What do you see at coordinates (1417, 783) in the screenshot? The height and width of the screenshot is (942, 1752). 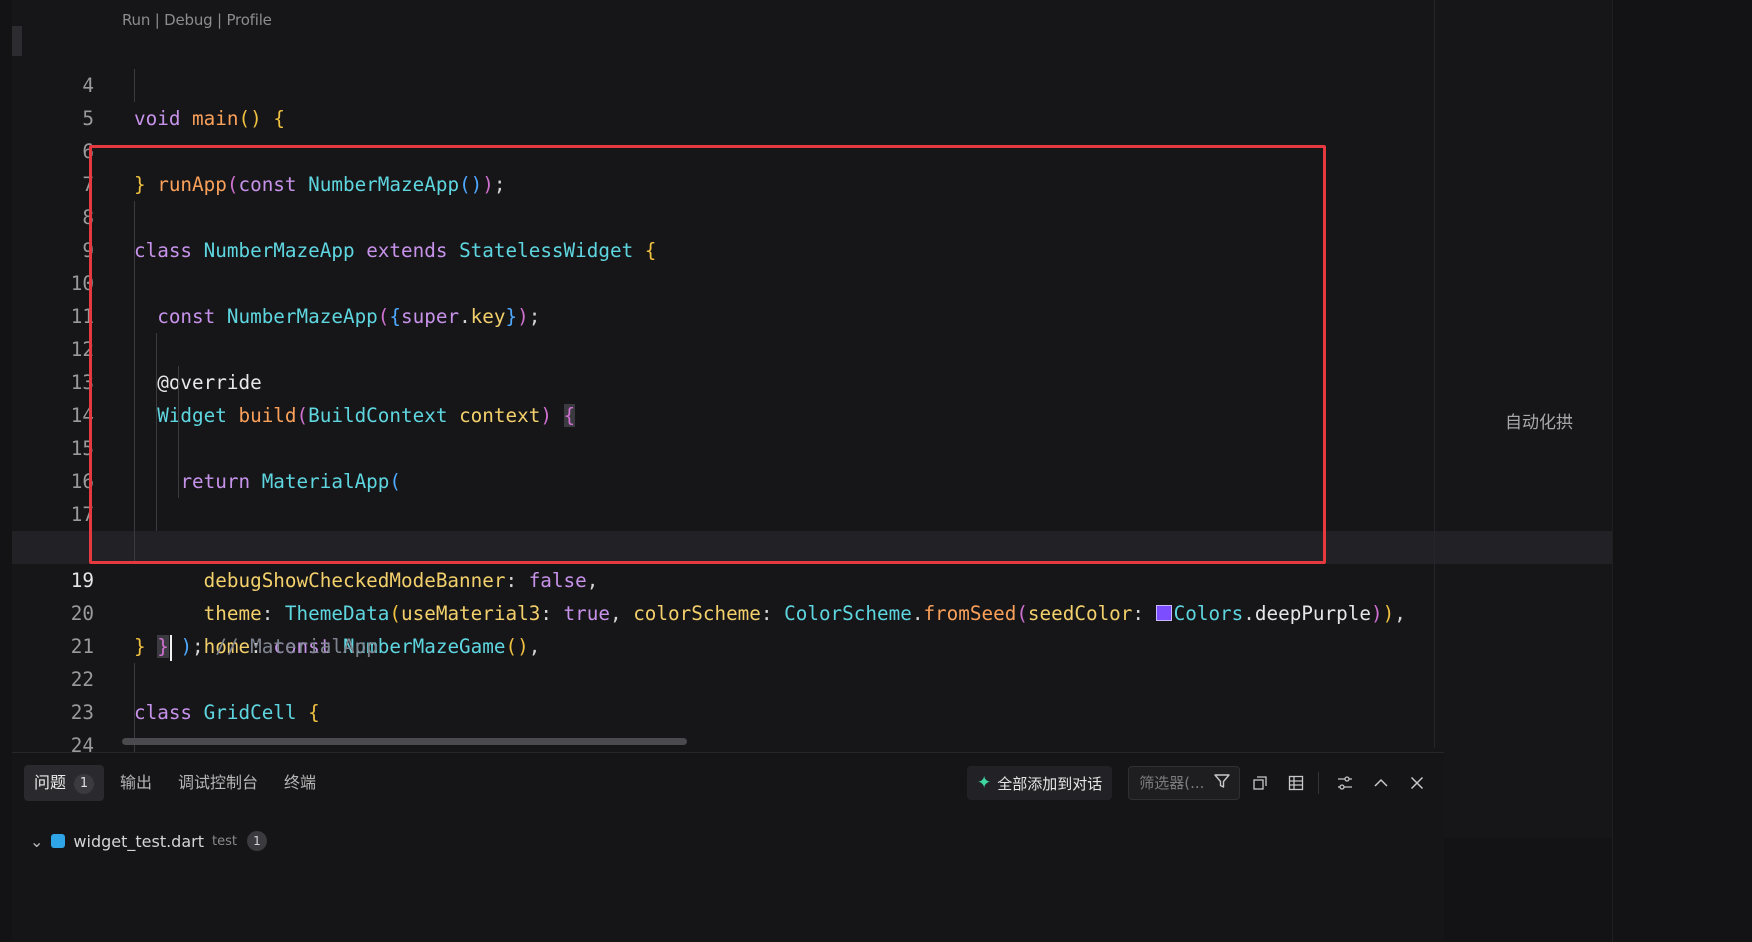 I see `close-icon` at bounding box center [1417, 783].